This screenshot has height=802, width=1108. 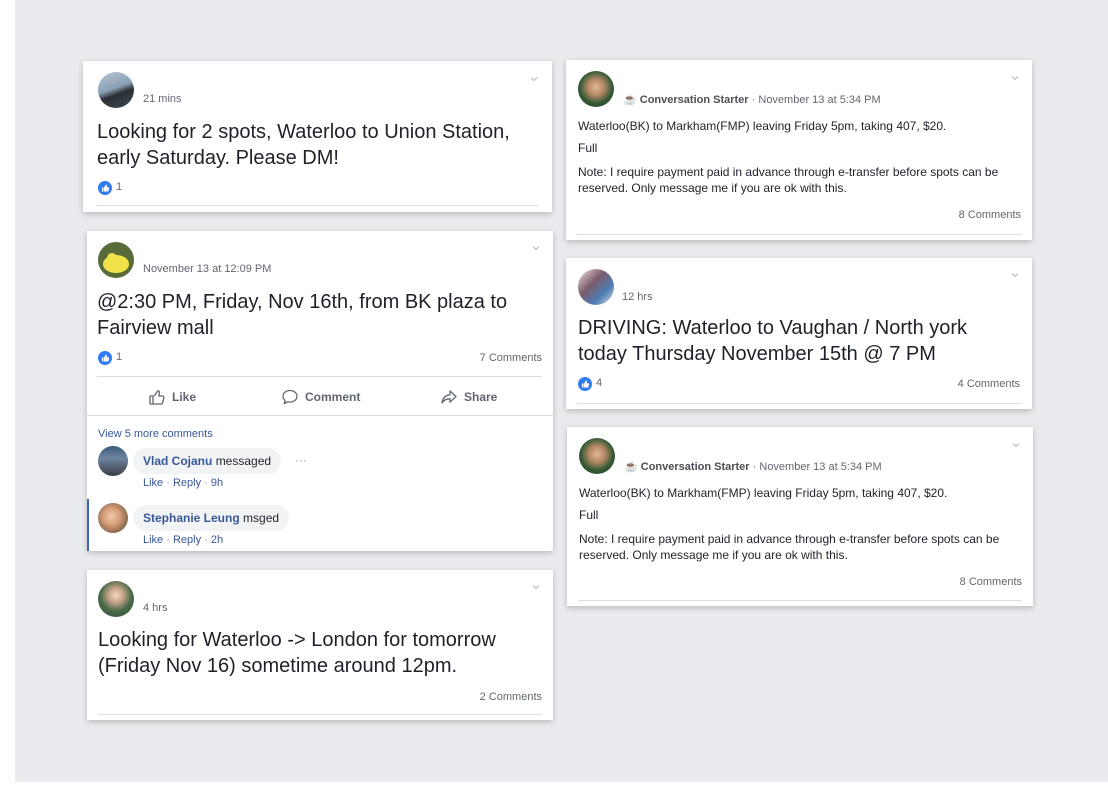 I want to click on post-time: 4 hrs, so click(x=155, y=608).